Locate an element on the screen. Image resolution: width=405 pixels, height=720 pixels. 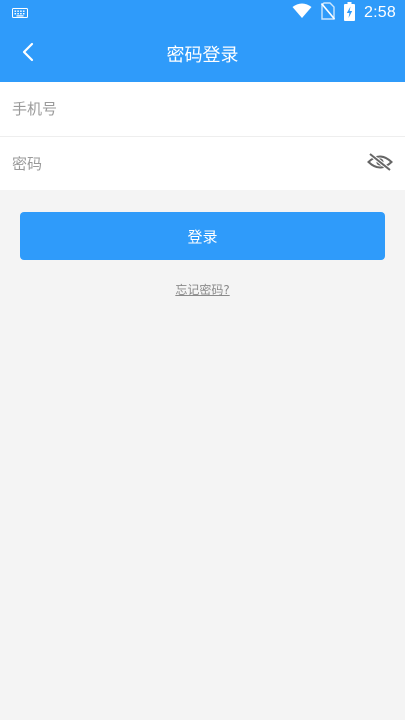
login-button: 登录 is located at coordinates (202, 236).